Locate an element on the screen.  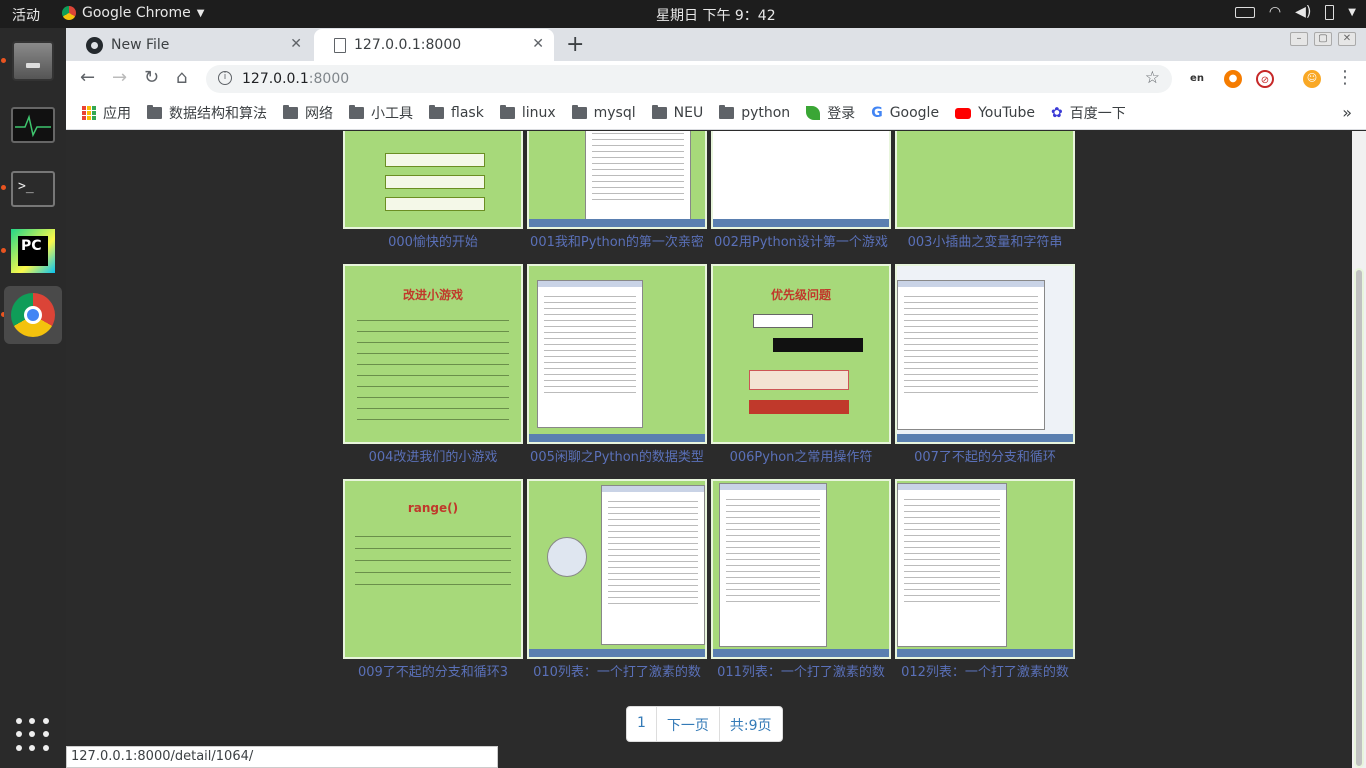
profile-avatar: ☺ is located at coordinates (1312, 79).